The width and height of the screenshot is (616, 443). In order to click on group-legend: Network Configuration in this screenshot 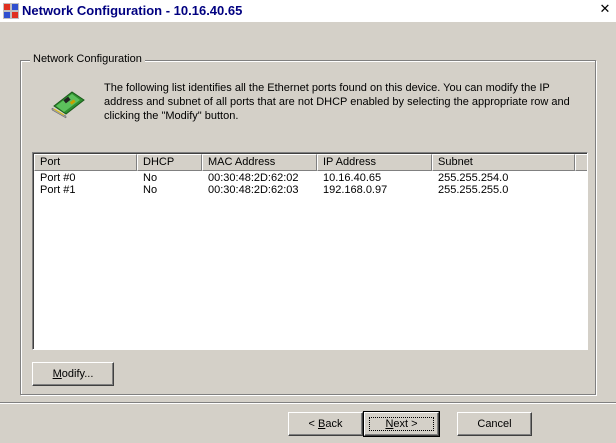, I will do `click(87, 59)`.